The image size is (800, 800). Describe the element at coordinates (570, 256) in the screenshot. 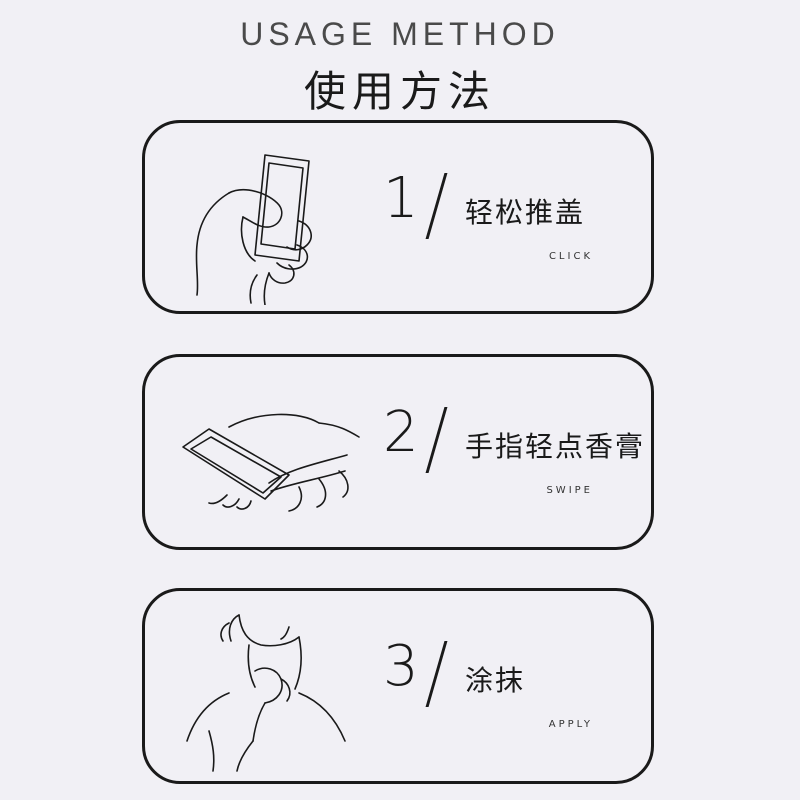

I see `step-label-english: CLICK` at that location.